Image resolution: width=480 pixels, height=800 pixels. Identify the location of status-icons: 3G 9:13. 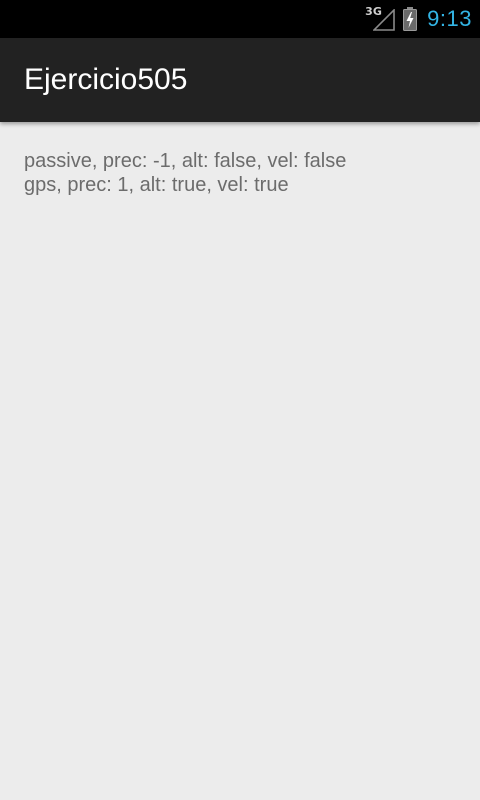
(418, 19).